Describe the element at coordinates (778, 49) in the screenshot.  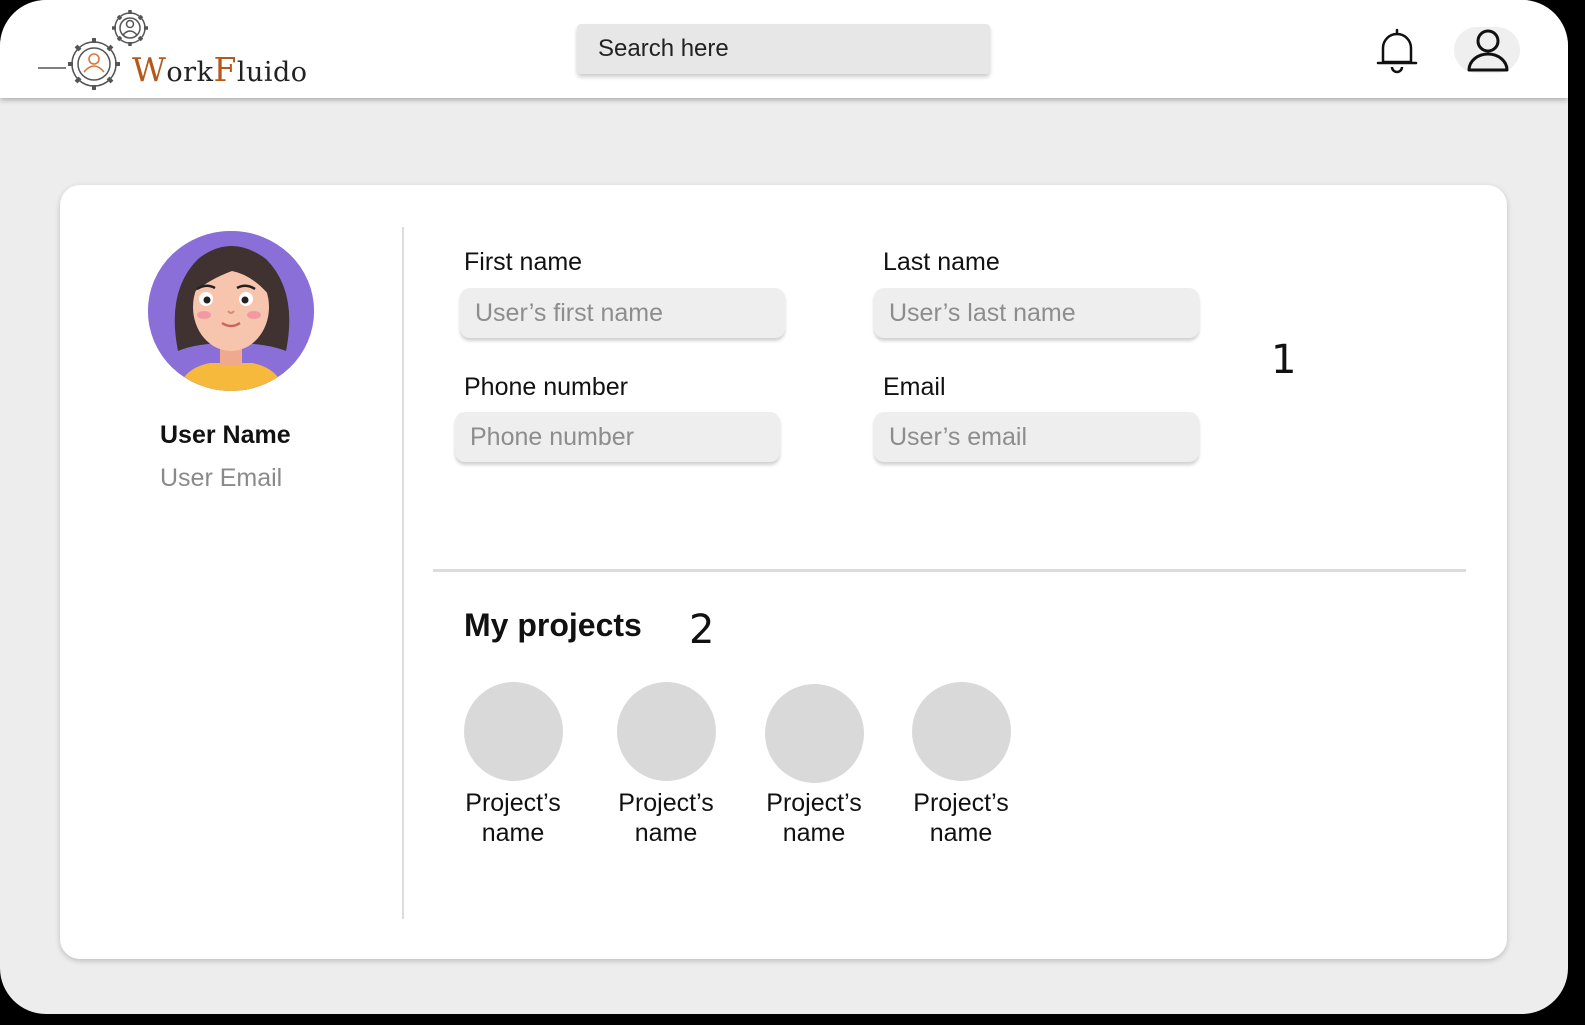
I see `search-input` at that location.